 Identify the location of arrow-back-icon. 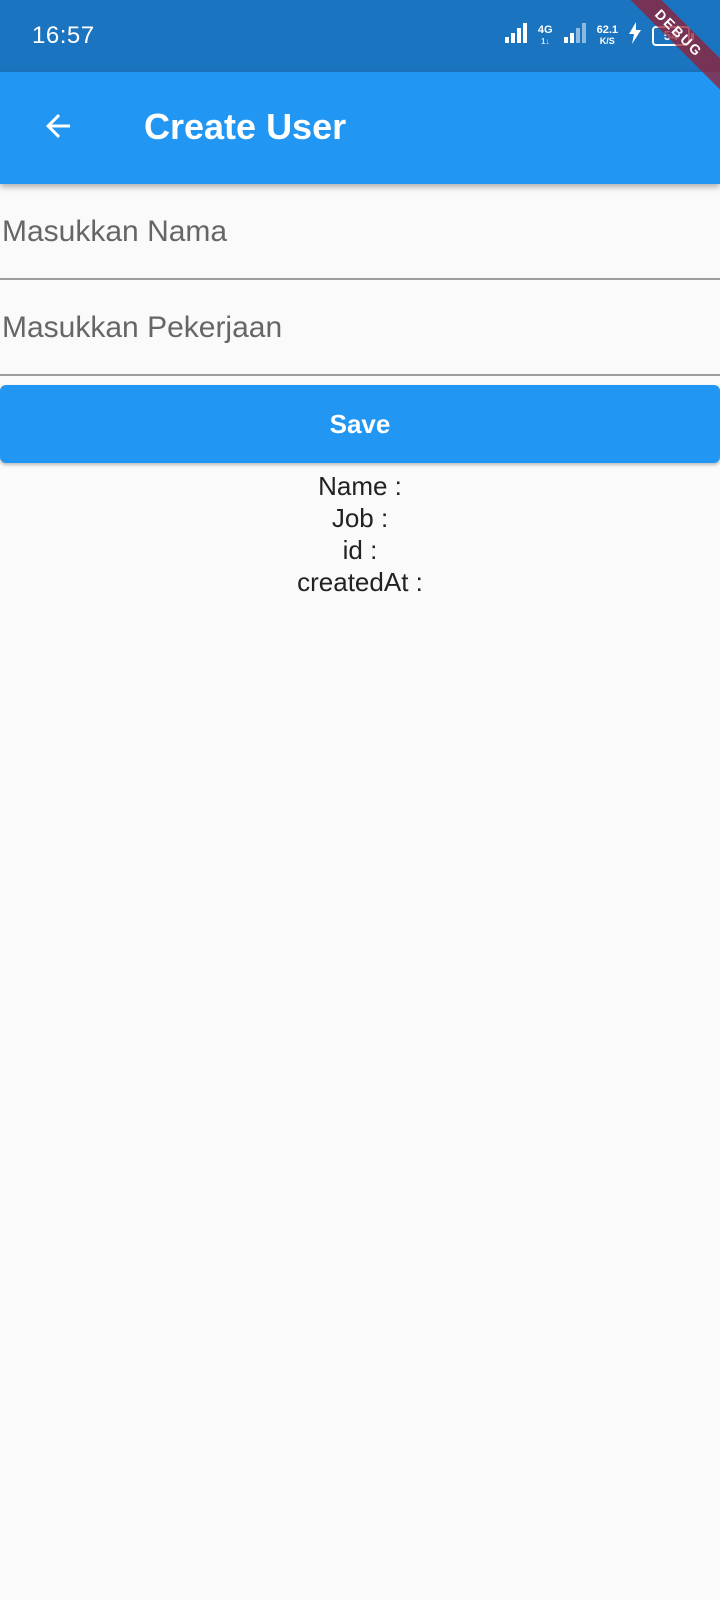
(58, 128).